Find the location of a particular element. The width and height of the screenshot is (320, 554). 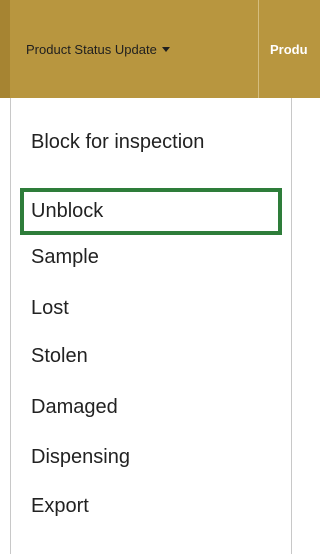

menu-item-export: Export is located at coordinates (60, 506).